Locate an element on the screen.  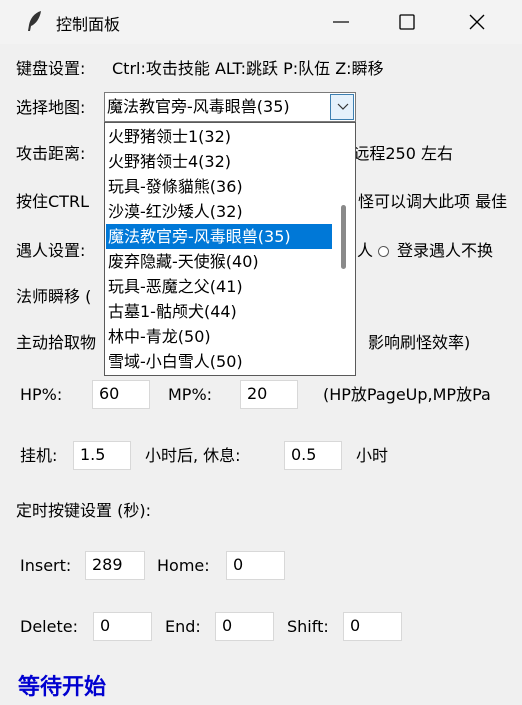
map-select-value: 魔法教官旁-风毒眼兽(35) is located at coordinates (198, 106).